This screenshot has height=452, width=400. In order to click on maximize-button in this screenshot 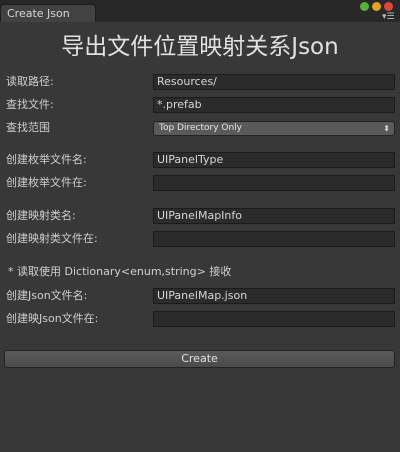, I will do `click(364, 6)`.